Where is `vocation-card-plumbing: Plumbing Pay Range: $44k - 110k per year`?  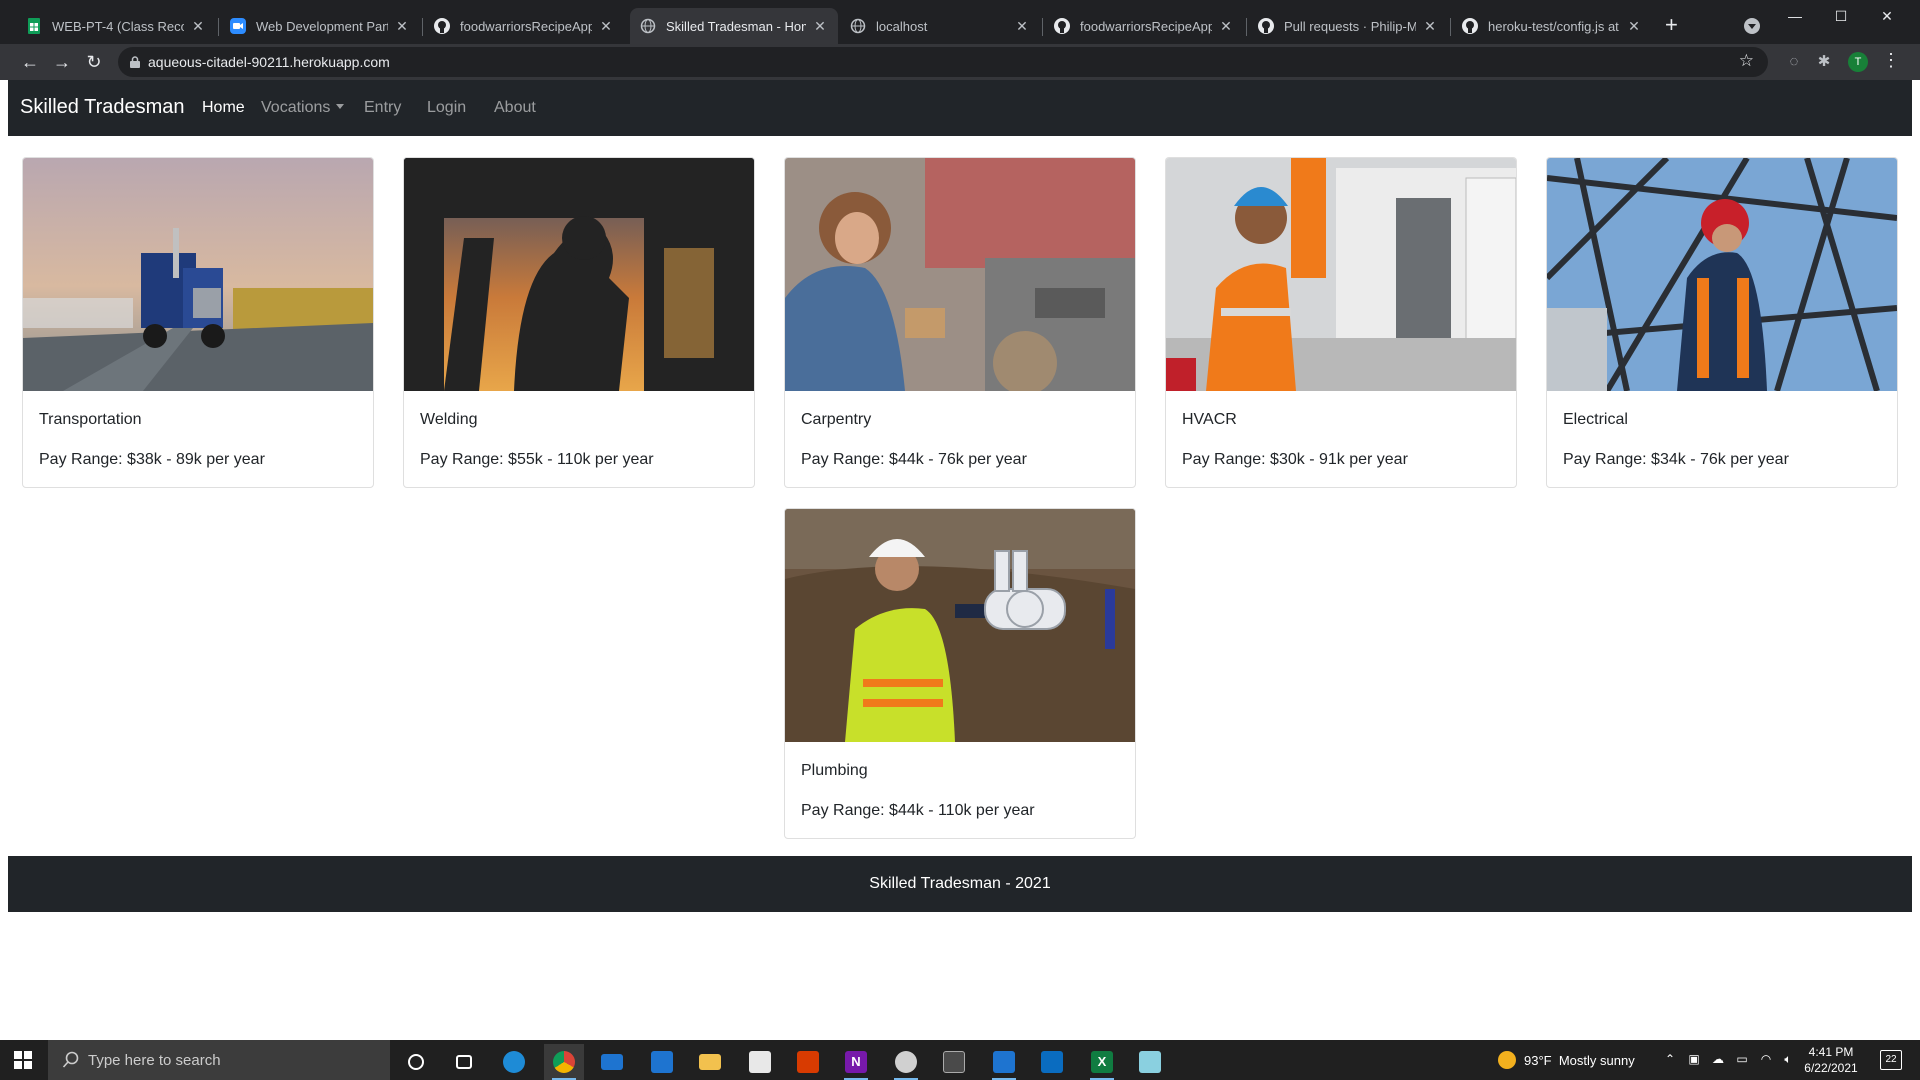 vocation-card-plumbing: Plumbing Pay Range: $44k - 110k per year is located at coordinates (960, 673).